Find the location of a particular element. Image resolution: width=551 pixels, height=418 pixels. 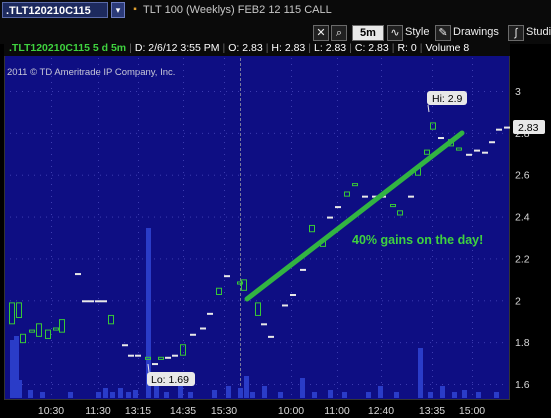

symbol-dropdown-chevron-icon: ▾ is located at coordinates (118, 10).